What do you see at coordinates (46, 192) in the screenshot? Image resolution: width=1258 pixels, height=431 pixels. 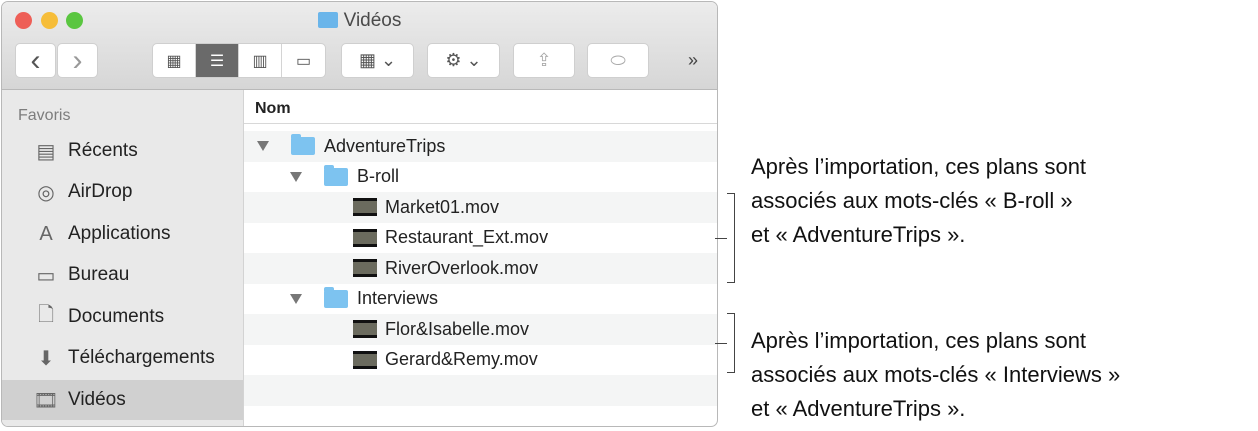 I see `airdrop-icon: ◎` at bounding box center [46, 192].